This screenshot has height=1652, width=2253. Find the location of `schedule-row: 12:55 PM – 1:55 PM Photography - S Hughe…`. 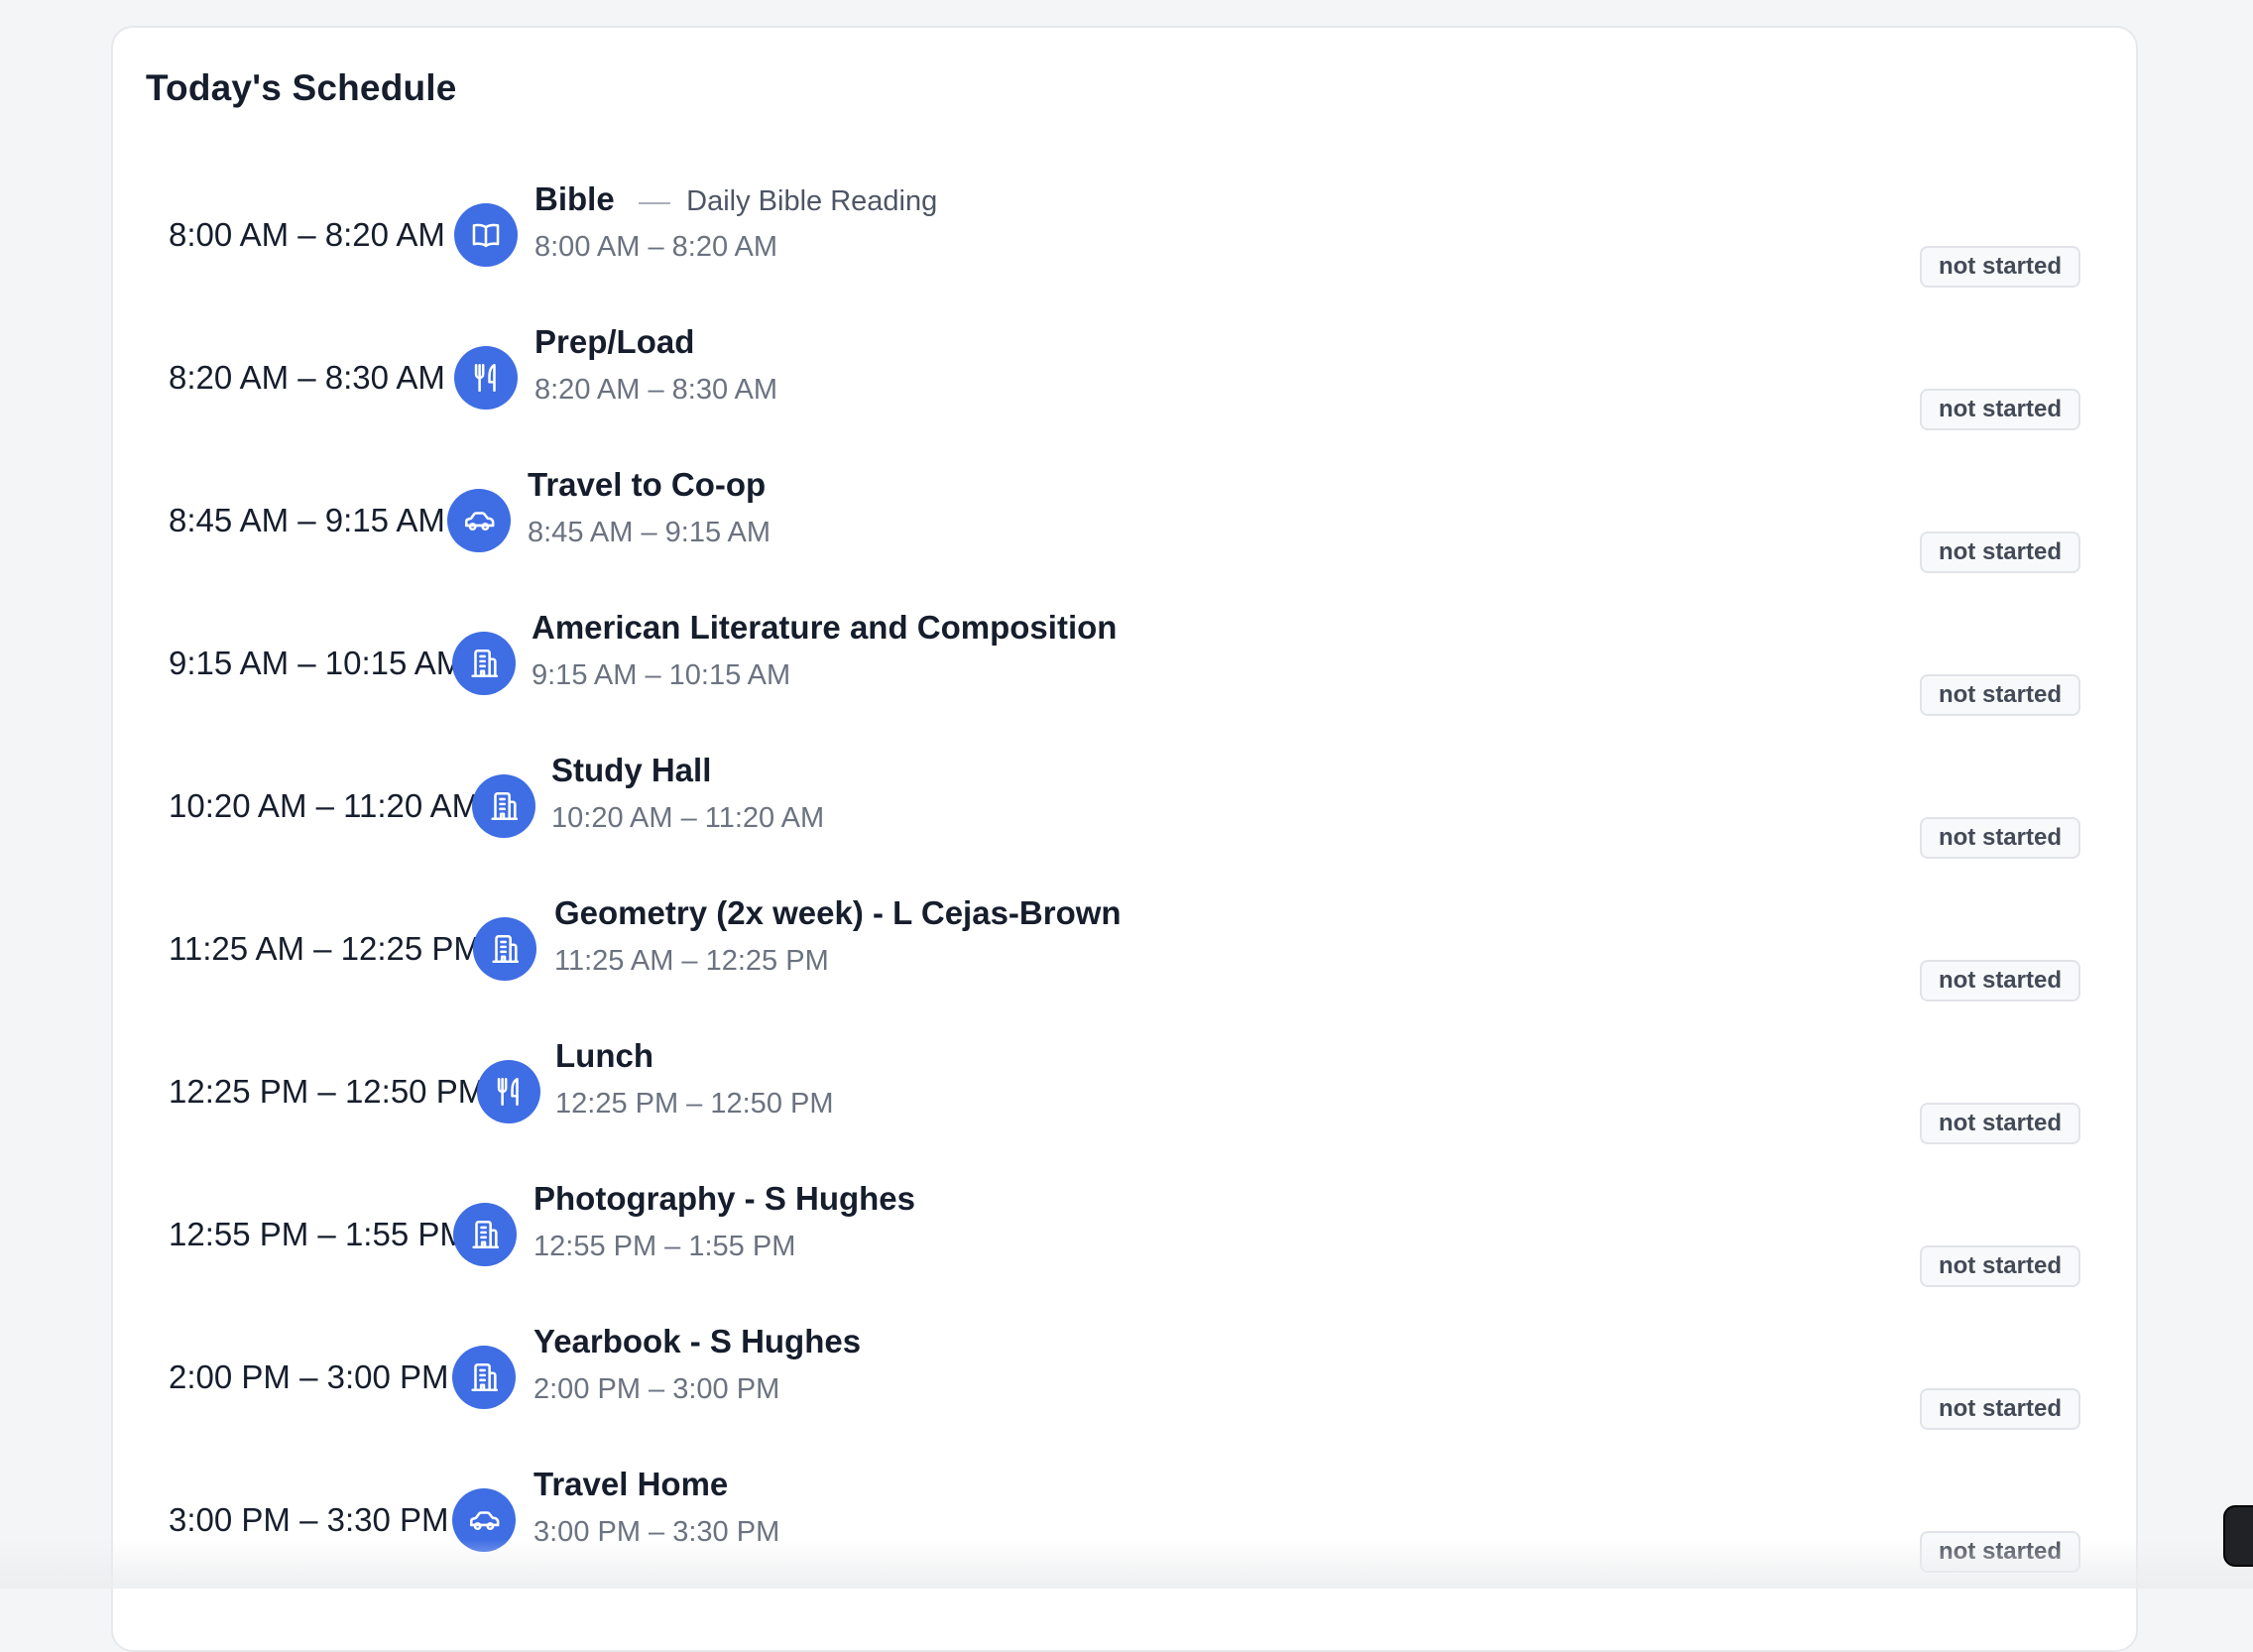

schedule-row: 12:55 PM – 1:55 PM Photography - S Hughe… is located at coordinates (1125, 1240).